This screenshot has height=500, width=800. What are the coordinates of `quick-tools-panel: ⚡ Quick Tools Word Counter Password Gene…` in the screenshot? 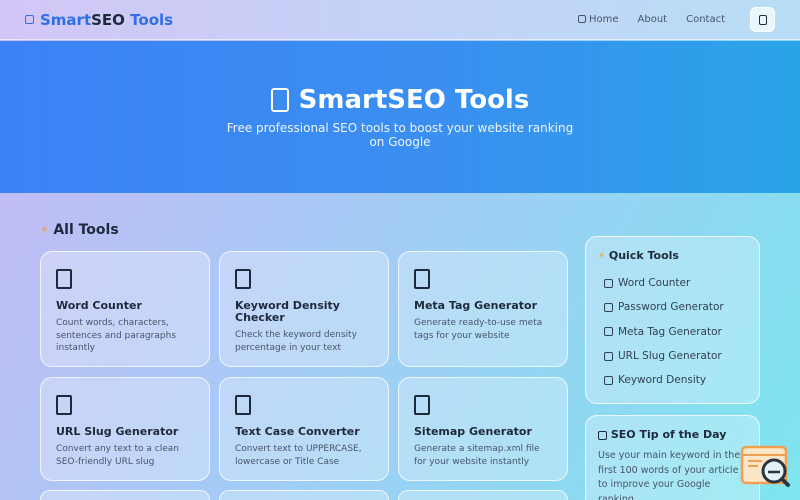 It's located at (672, 320).